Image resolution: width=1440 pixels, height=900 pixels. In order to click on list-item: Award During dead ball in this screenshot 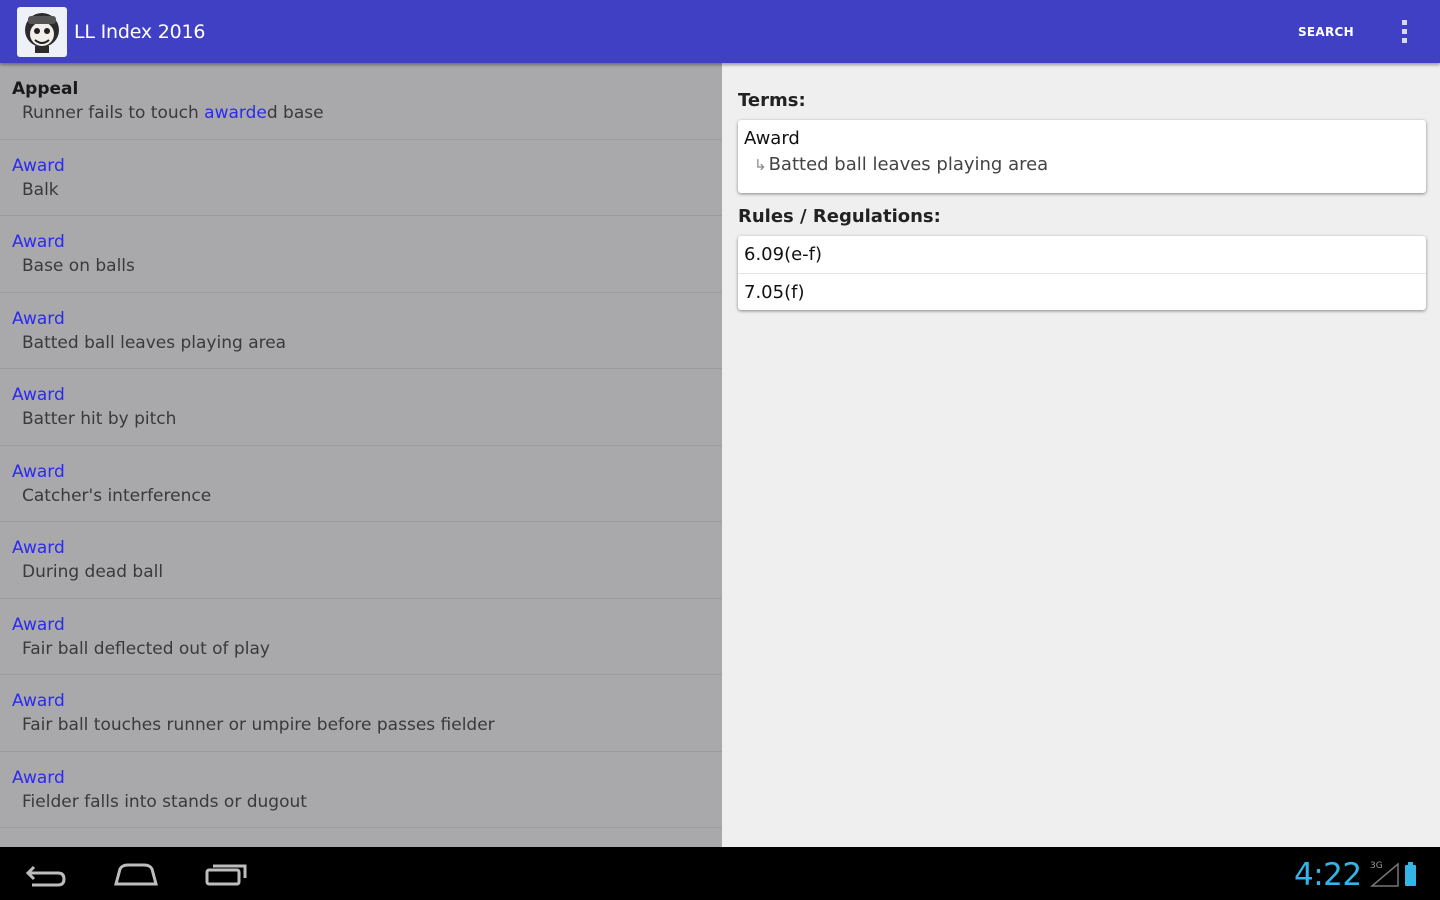, I will do `click(361, 560)`.